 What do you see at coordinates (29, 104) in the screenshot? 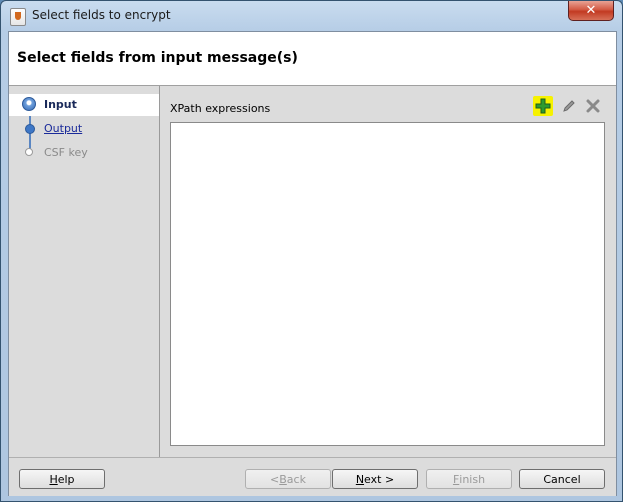
I see `current-step-icon` at bounding box center [29, 104].